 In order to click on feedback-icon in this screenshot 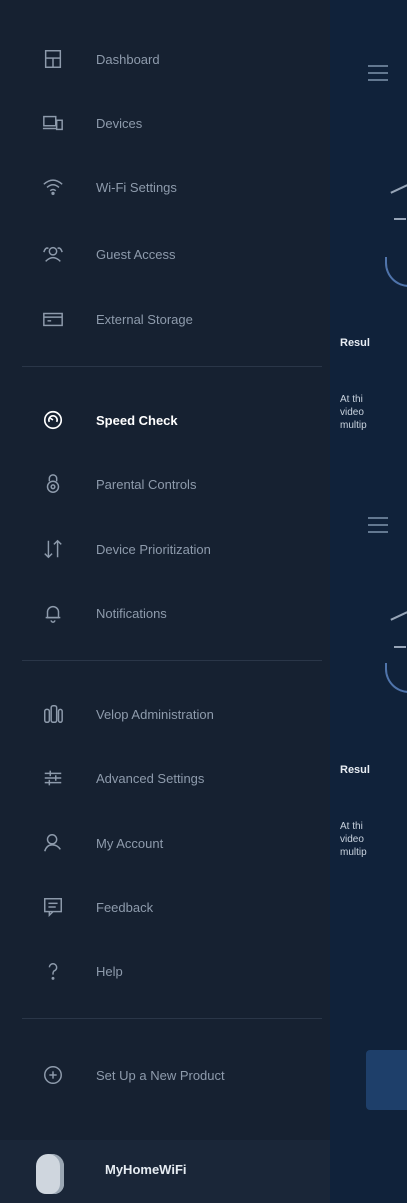, I will do `click(53, 907)`.